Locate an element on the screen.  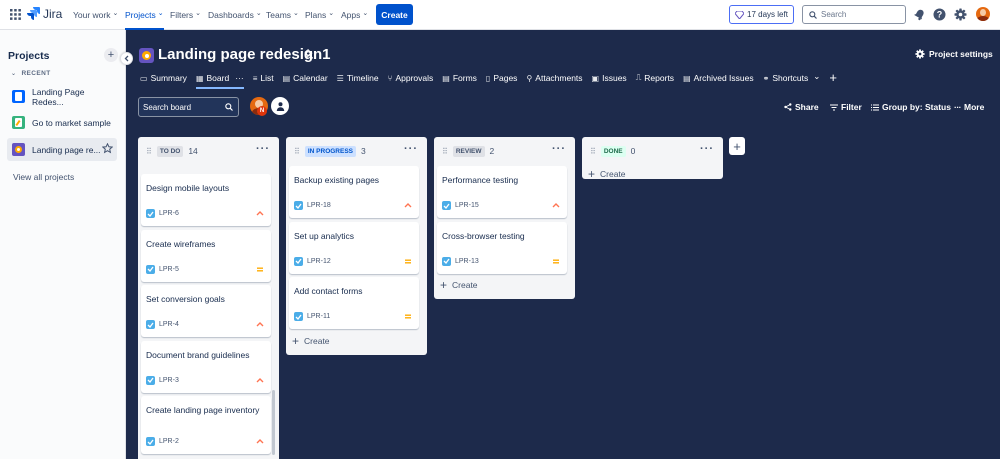
issue-card: Performance testing LPR-15 is located at coordinates (502, 192).